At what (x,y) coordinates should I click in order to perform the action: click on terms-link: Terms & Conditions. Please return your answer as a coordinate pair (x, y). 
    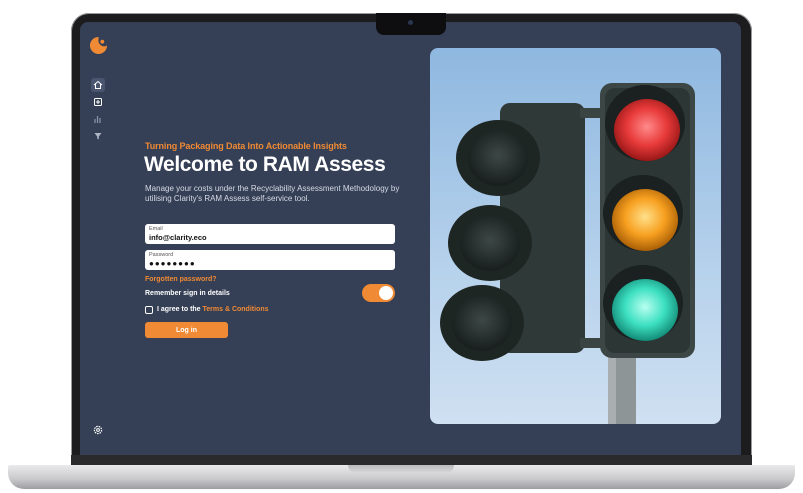
    Looking at the image, I should click on (236, 309).